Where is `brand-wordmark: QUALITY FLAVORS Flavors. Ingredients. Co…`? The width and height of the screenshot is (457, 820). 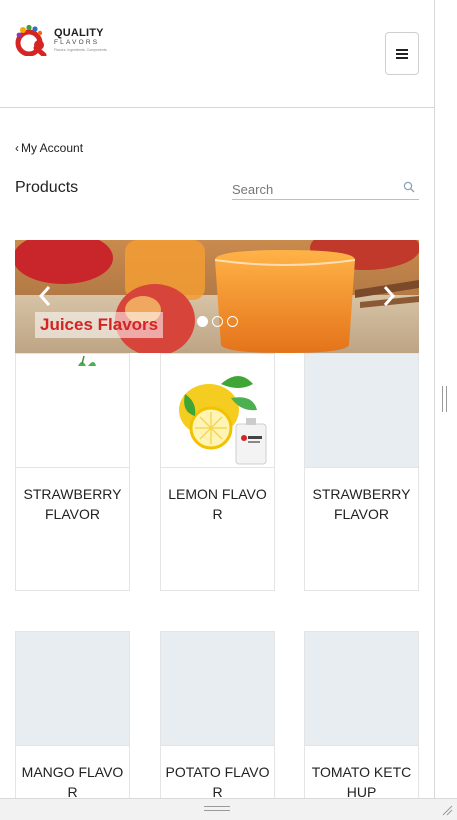
brand-wordmark: QUALITY FLAVORS Flavors. Ingredients. Co… is located at coordinates (81, 40).